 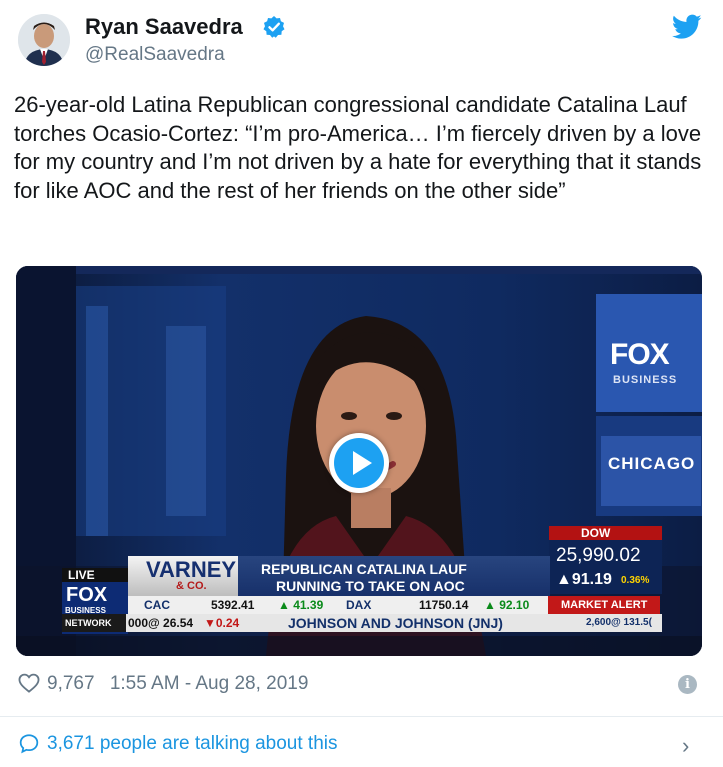 I want to click on ticker-dax-label: DAX, so click(x=359, y=605).